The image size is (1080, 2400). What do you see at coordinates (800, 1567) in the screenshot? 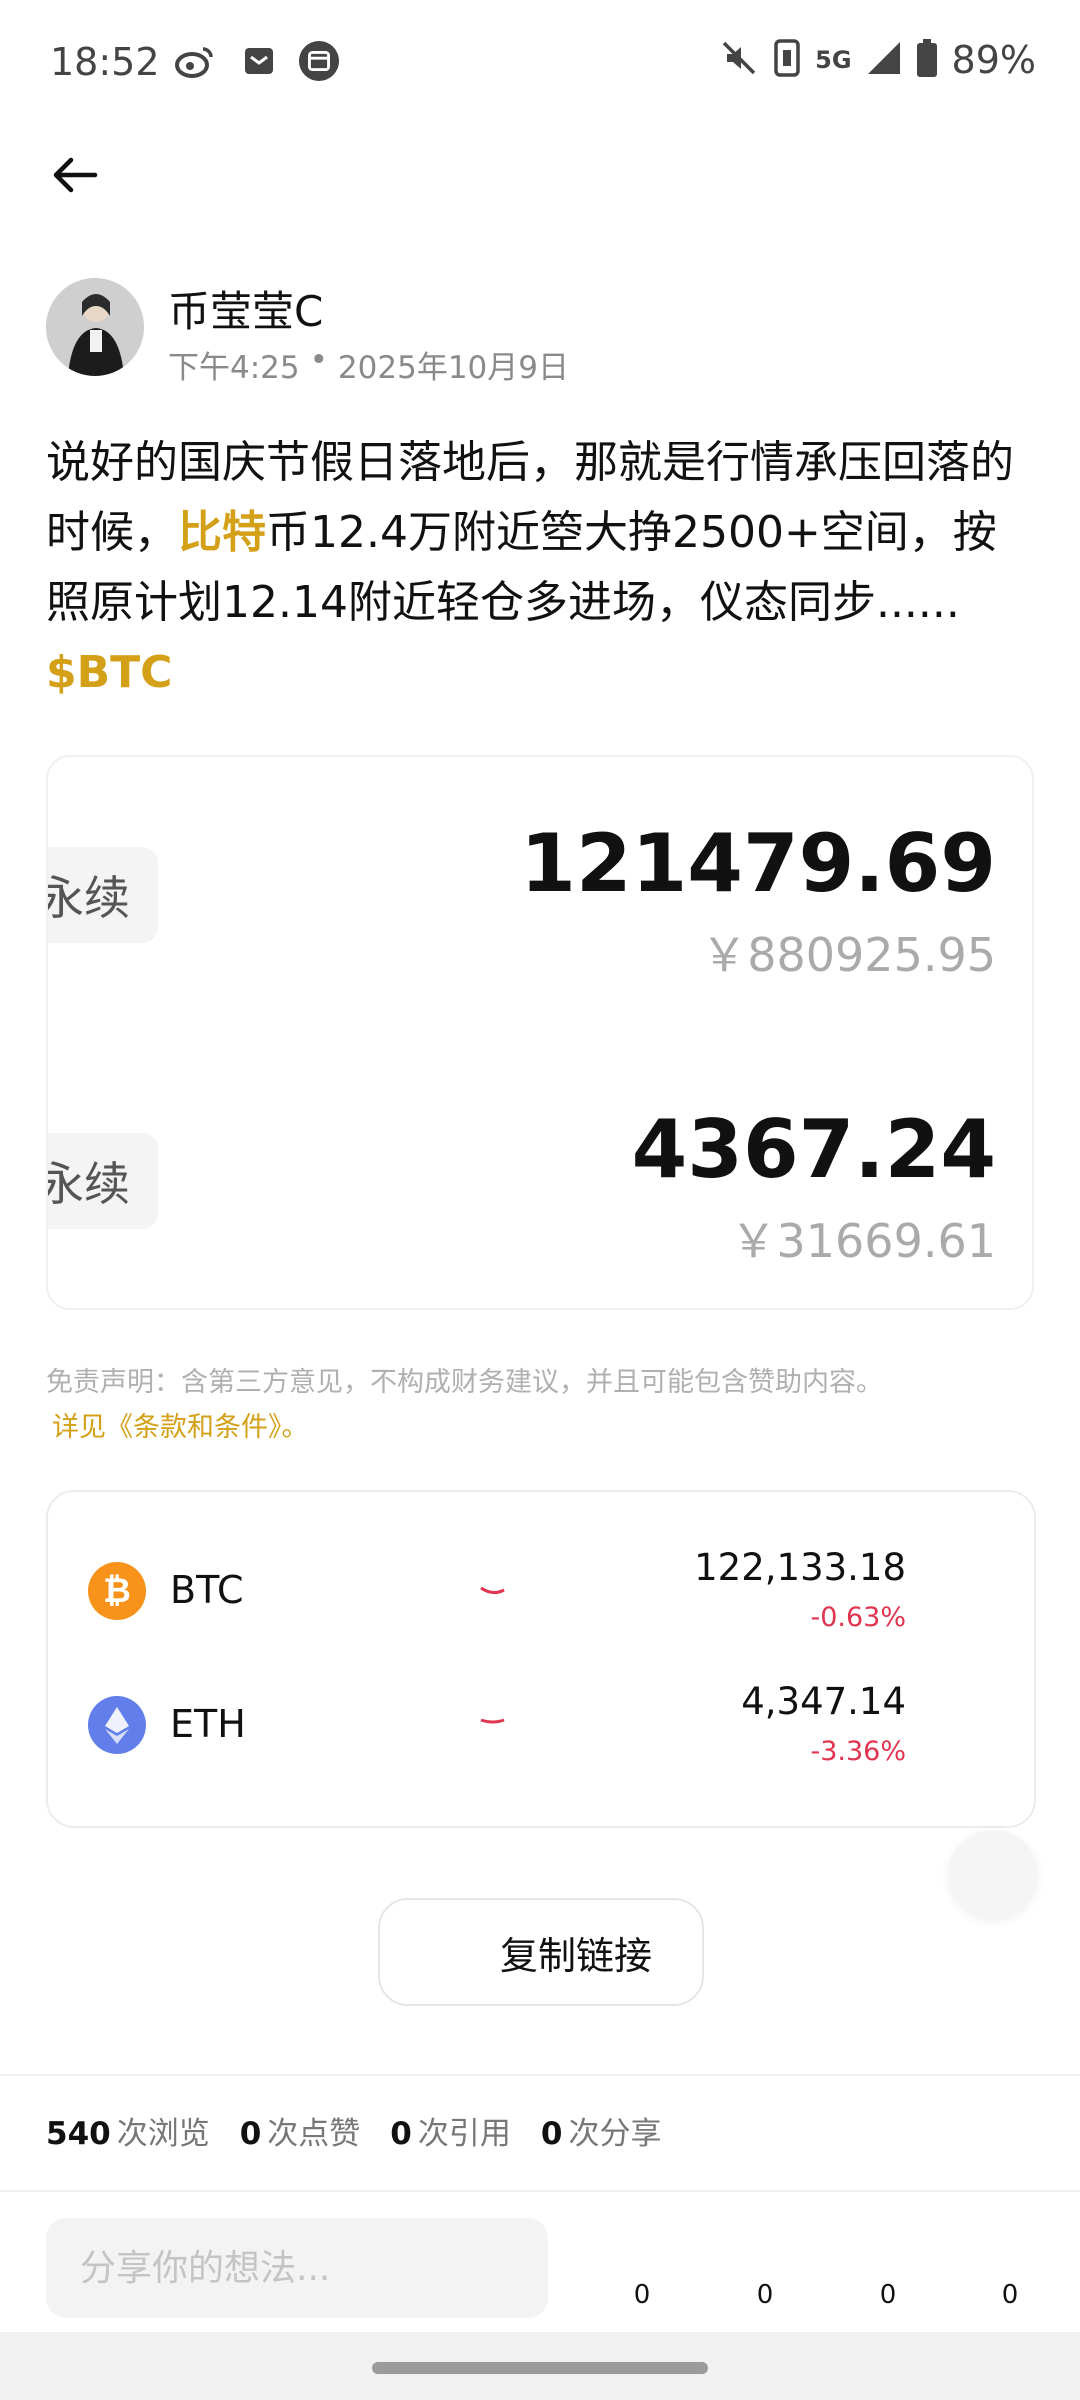
I see `coin-price: 122,133.18` at bounding box center [800, 1567].